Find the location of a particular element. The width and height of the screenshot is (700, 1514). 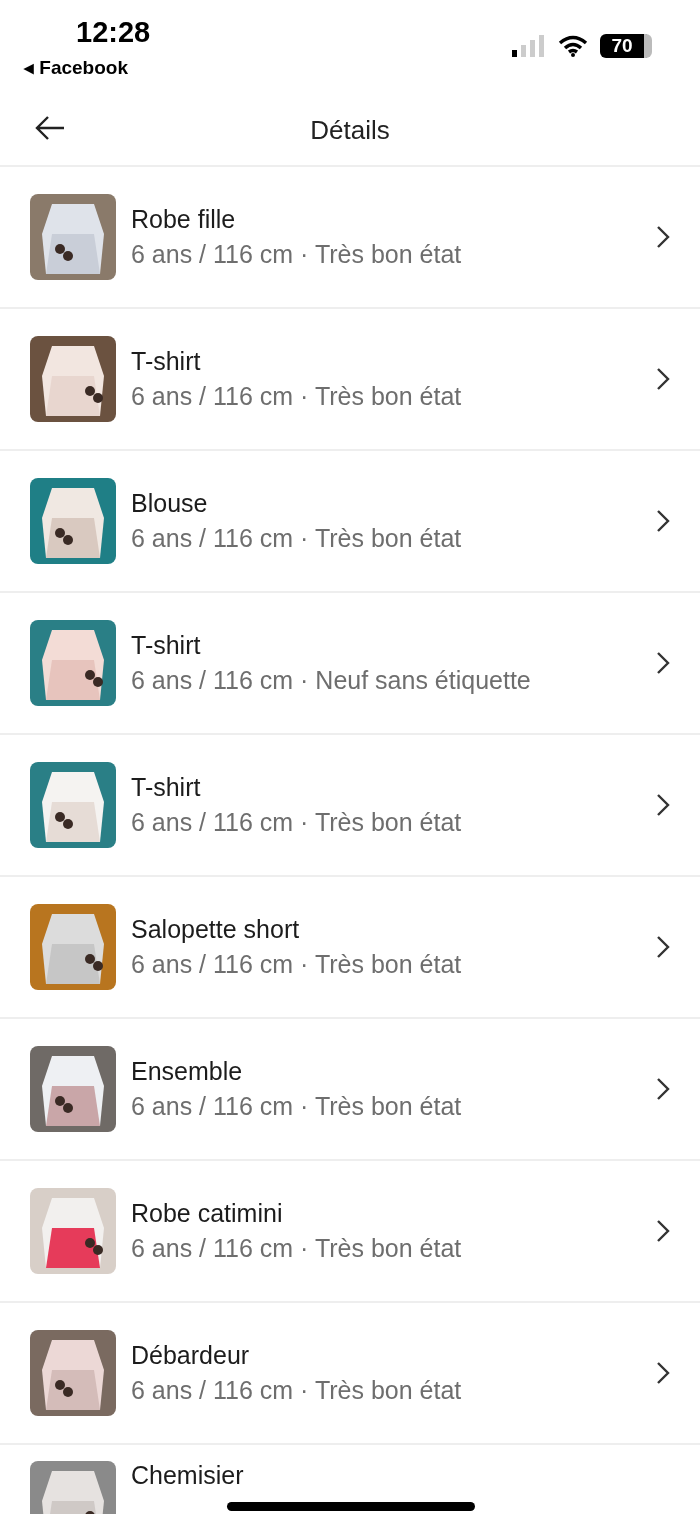

list-item: Salopette short 6 ans / 116 cm · Très bon état is located at coordinates (350, 948).